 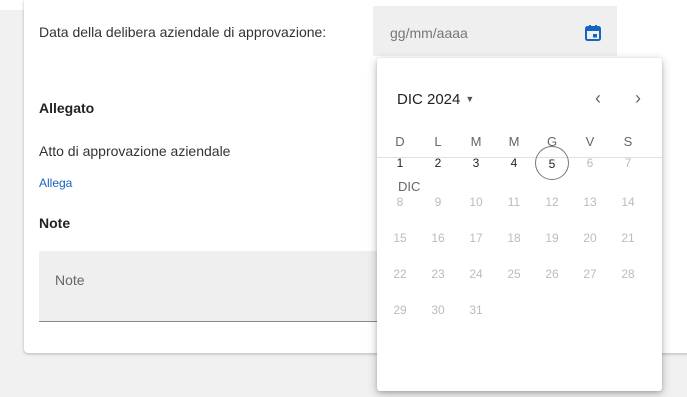 I want to click on month-year-label: DIC 2024, so click(x=429, y=99).